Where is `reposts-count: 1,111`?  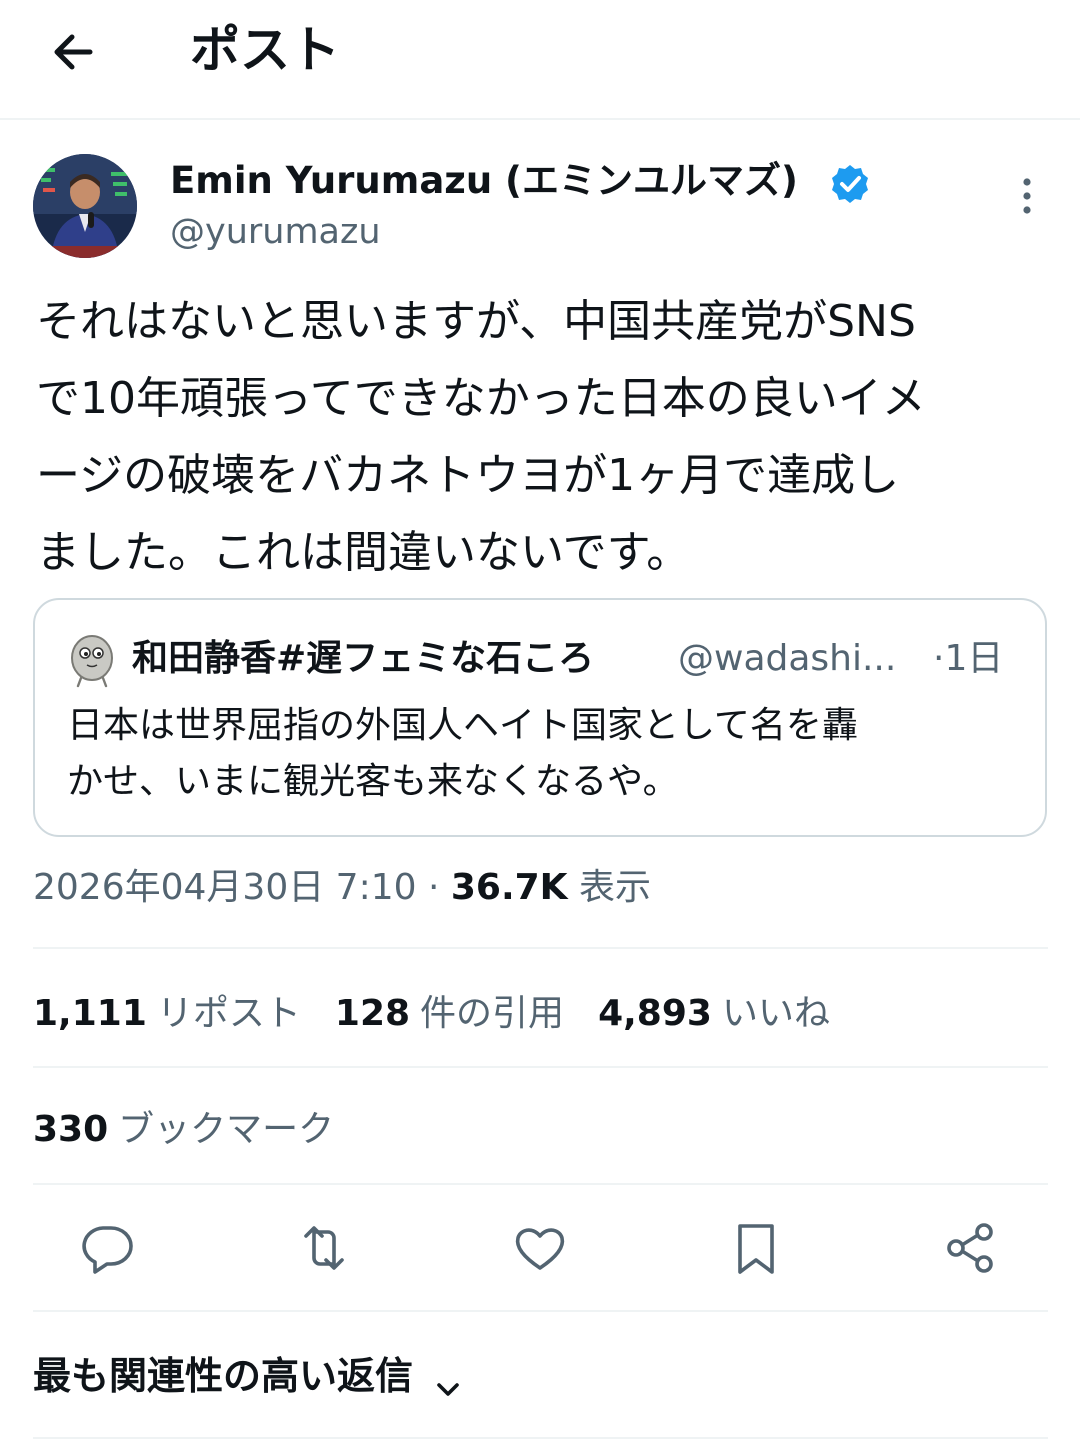 reposts-count: 1,111 is located at coordinates (90, 1013).